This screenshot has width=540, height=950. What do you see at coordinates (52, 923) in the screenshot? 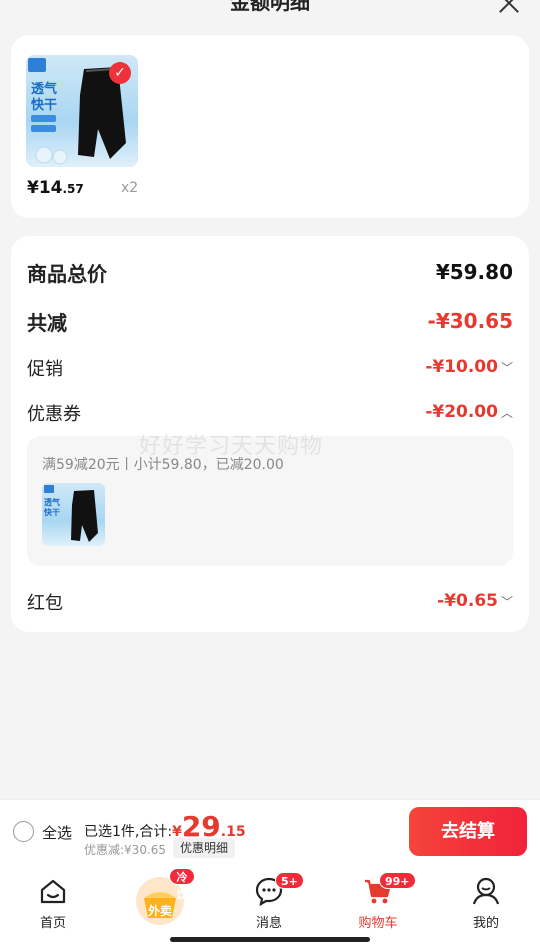
I see `tab-home-label: 首页` at bounding box center [52, 923].